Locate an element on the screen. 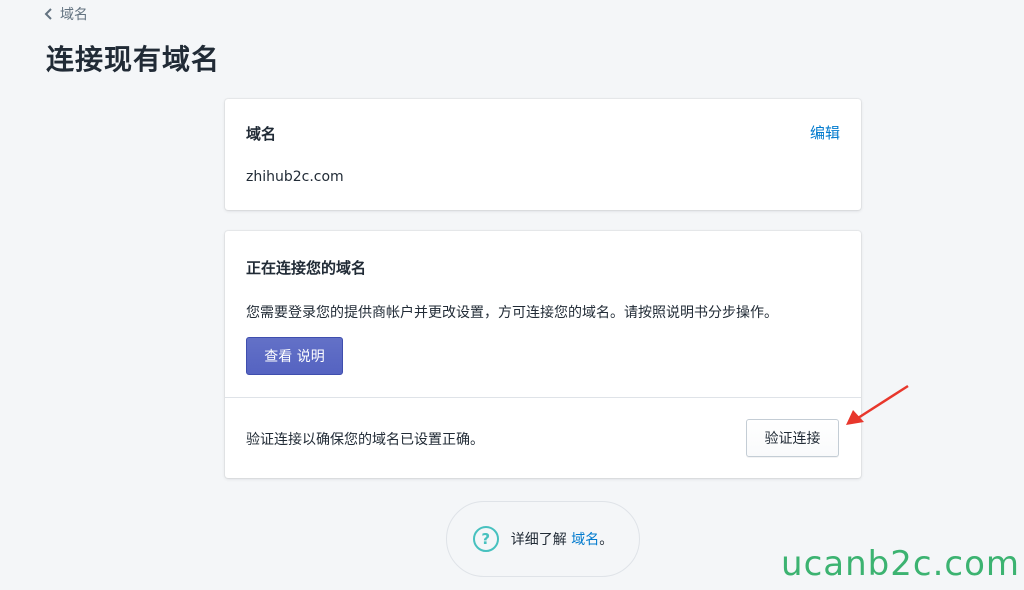  breadcrumb: 域名 is located at coordinates (66, 14).